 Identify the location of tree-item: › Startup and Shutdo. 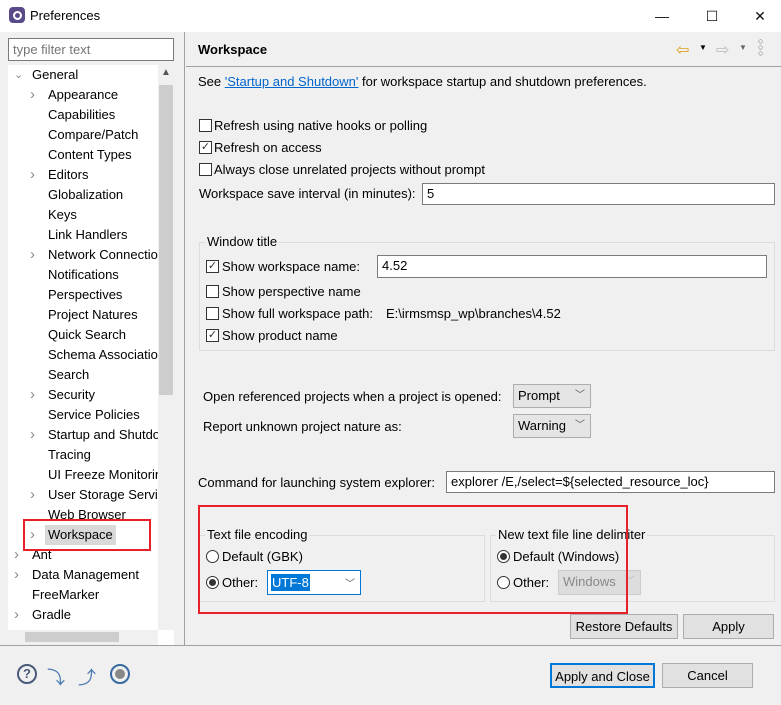
(91, 435).